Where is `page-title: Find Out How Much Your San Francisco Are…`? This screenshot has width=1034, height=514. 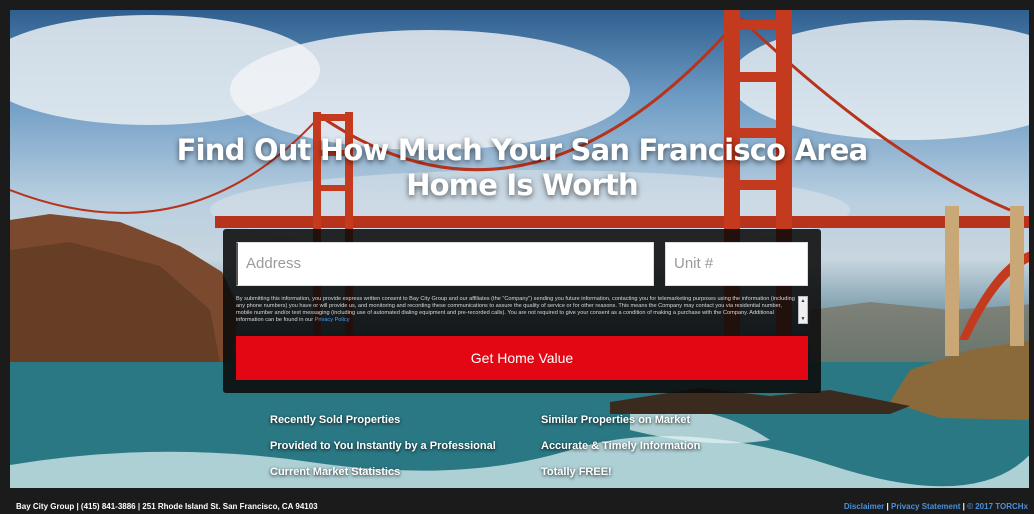
page-title: Find Out How Much Your San Francisco Are… is located at coordinates (522, 167).